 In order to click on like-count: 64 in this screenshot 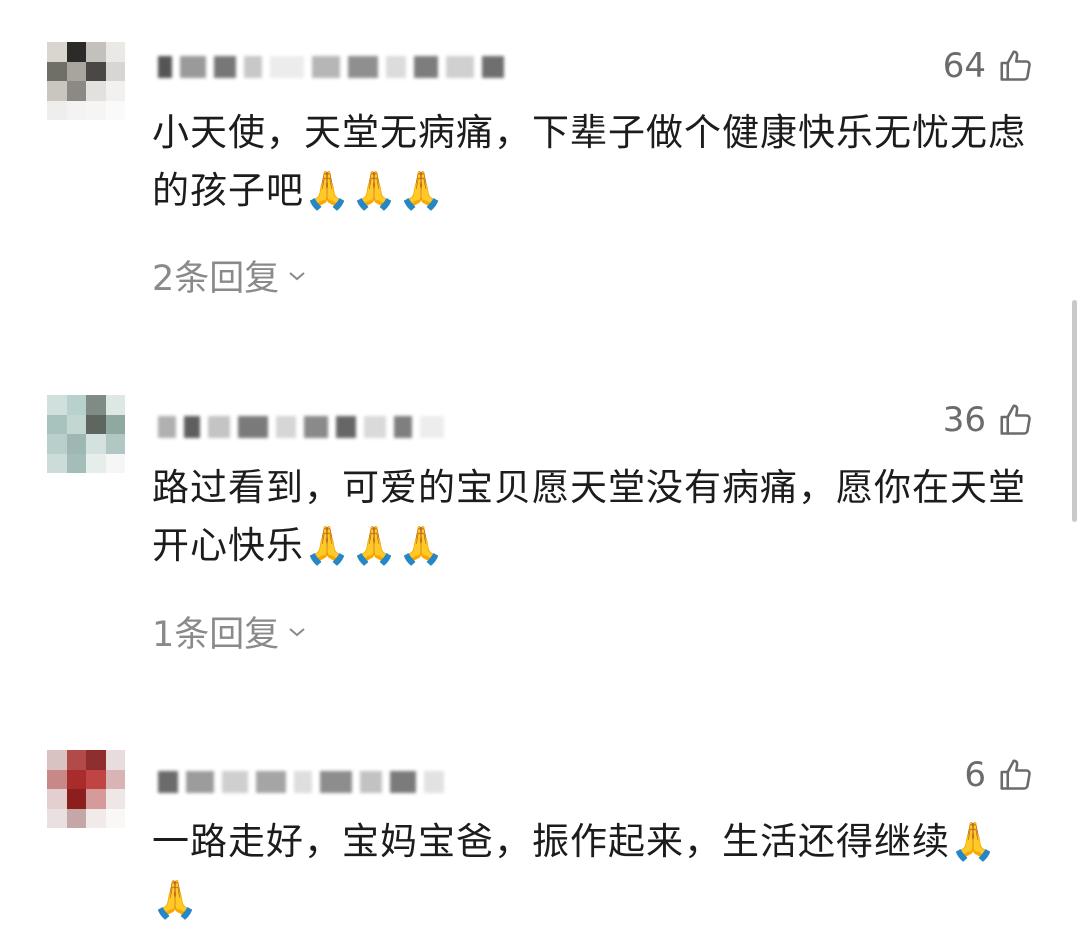, I will do `click(964, 66)`.